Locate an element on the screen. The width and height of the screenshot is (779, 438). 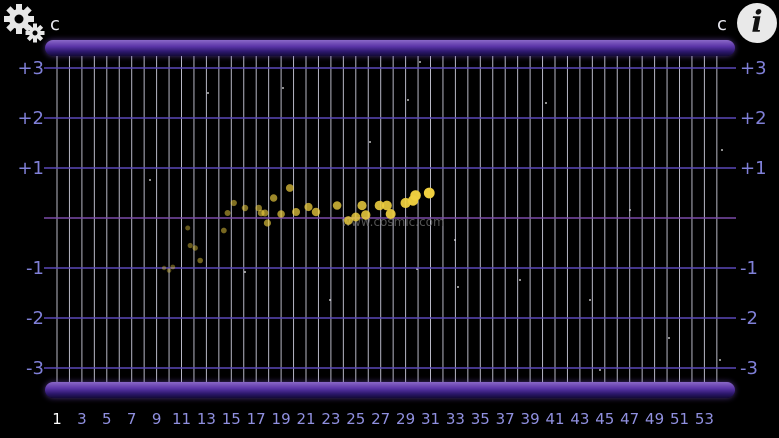
x-tick-label: 3 is located at coordinates (82, 419).